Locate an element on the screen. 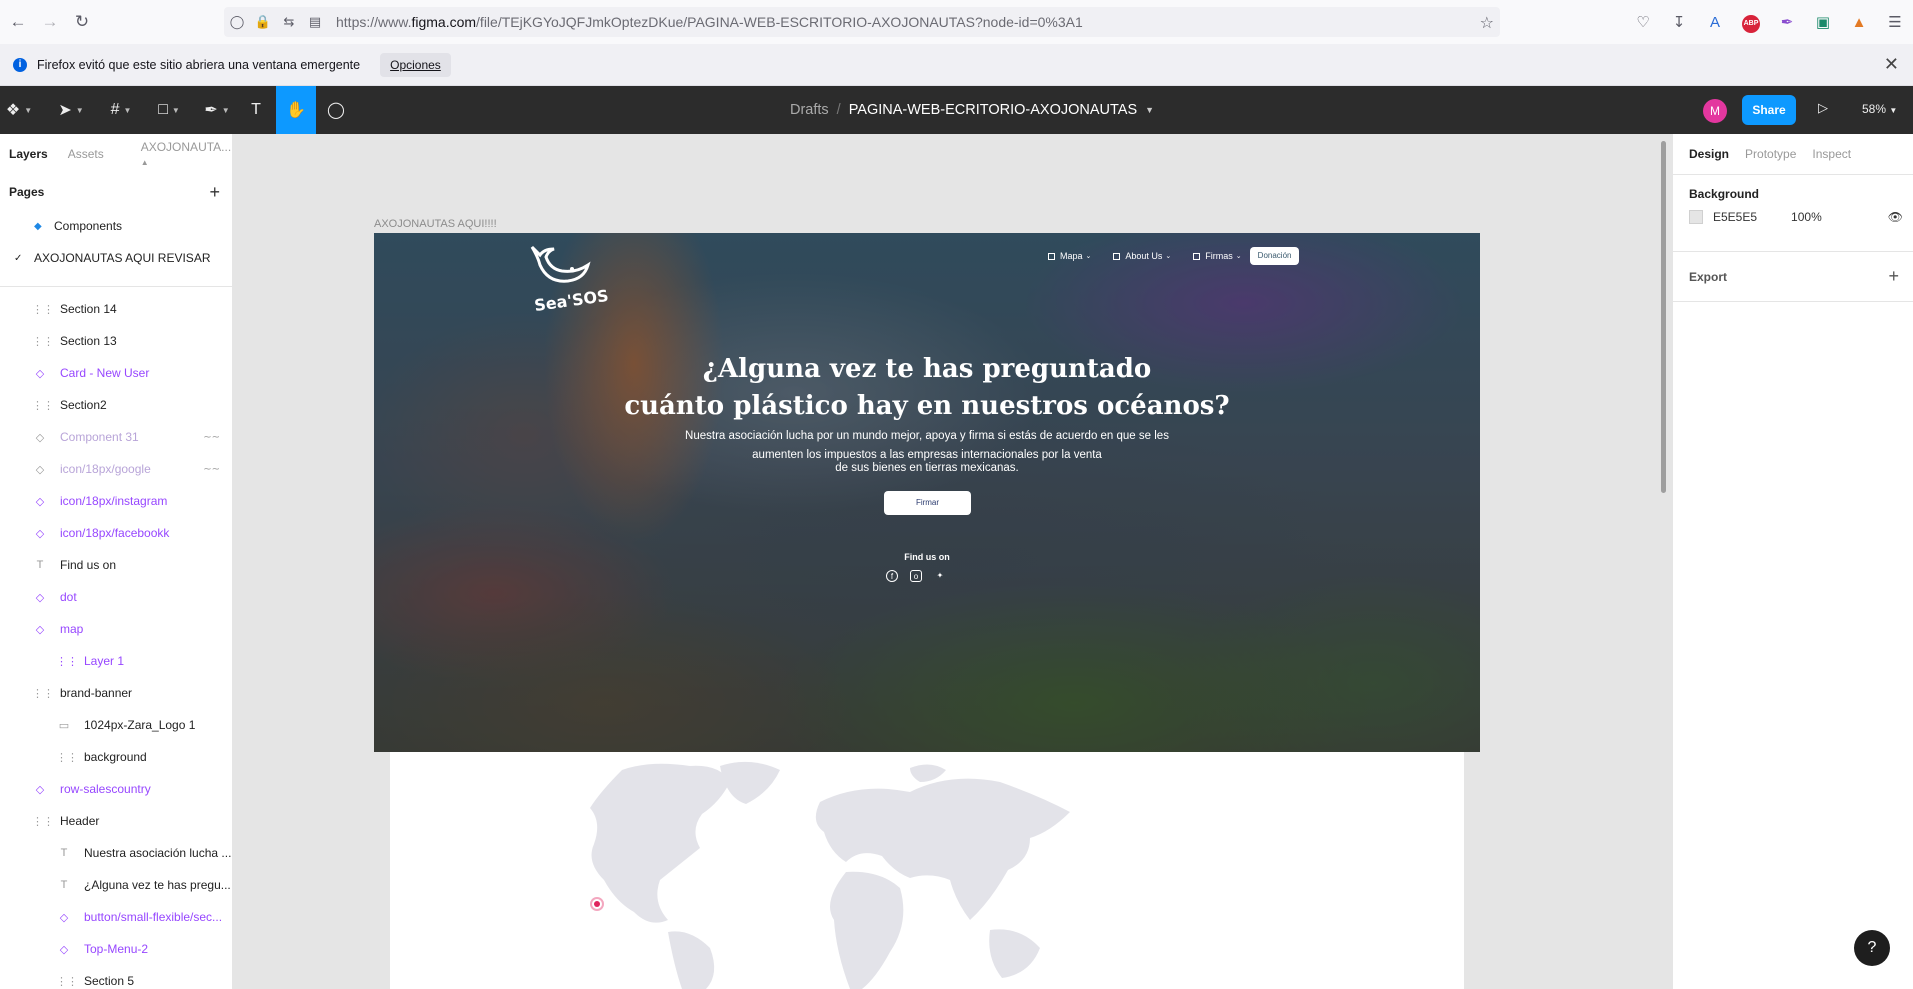 This screenshot has width=1913, height=989. add-page-icon: + is located at coordinates (214, 192).